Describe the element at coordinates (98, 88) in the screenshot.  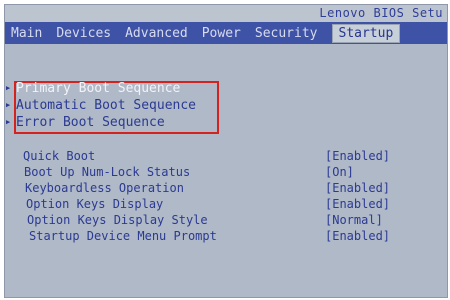
I see `primary-boot-sequence-item: Primary Boot Sequence` at that location.